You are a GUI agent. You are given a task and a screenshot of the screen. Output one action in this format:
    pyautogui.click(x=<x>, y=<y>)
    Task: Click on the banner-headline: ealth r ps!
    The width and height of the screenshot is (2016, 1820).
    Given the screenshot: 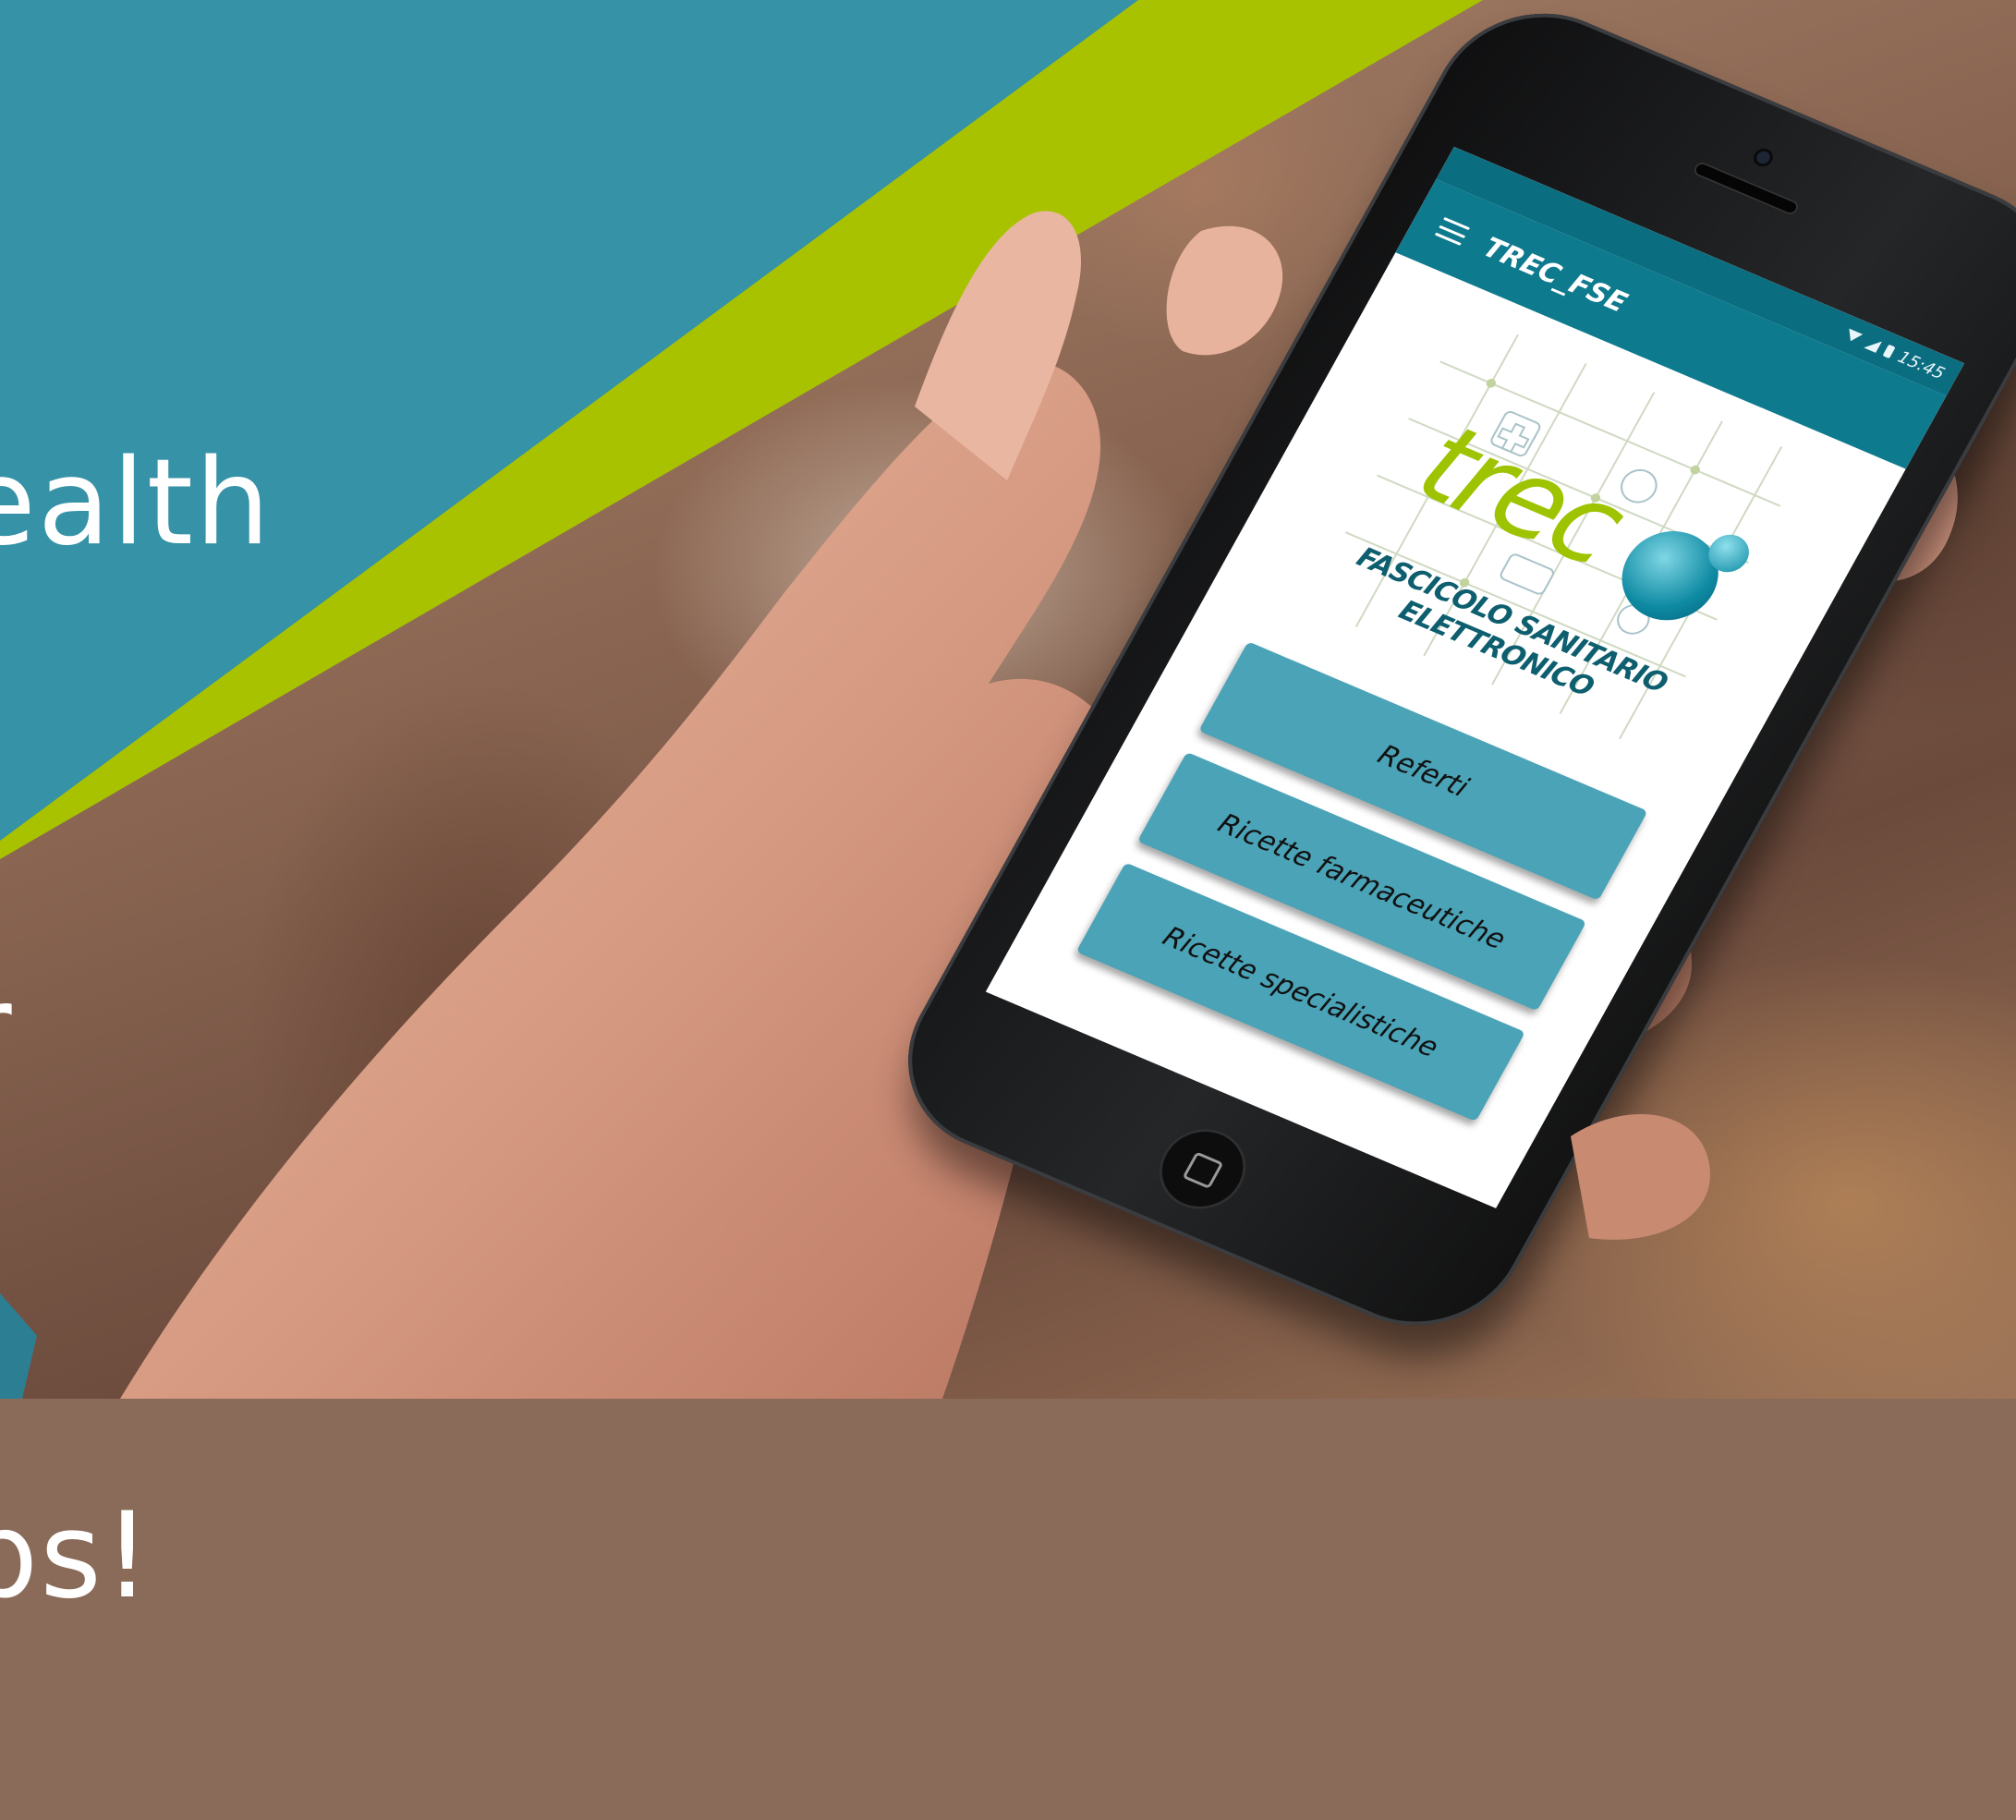 What is the action you would take?
    pyautogui.click(x=136, y=942)
    